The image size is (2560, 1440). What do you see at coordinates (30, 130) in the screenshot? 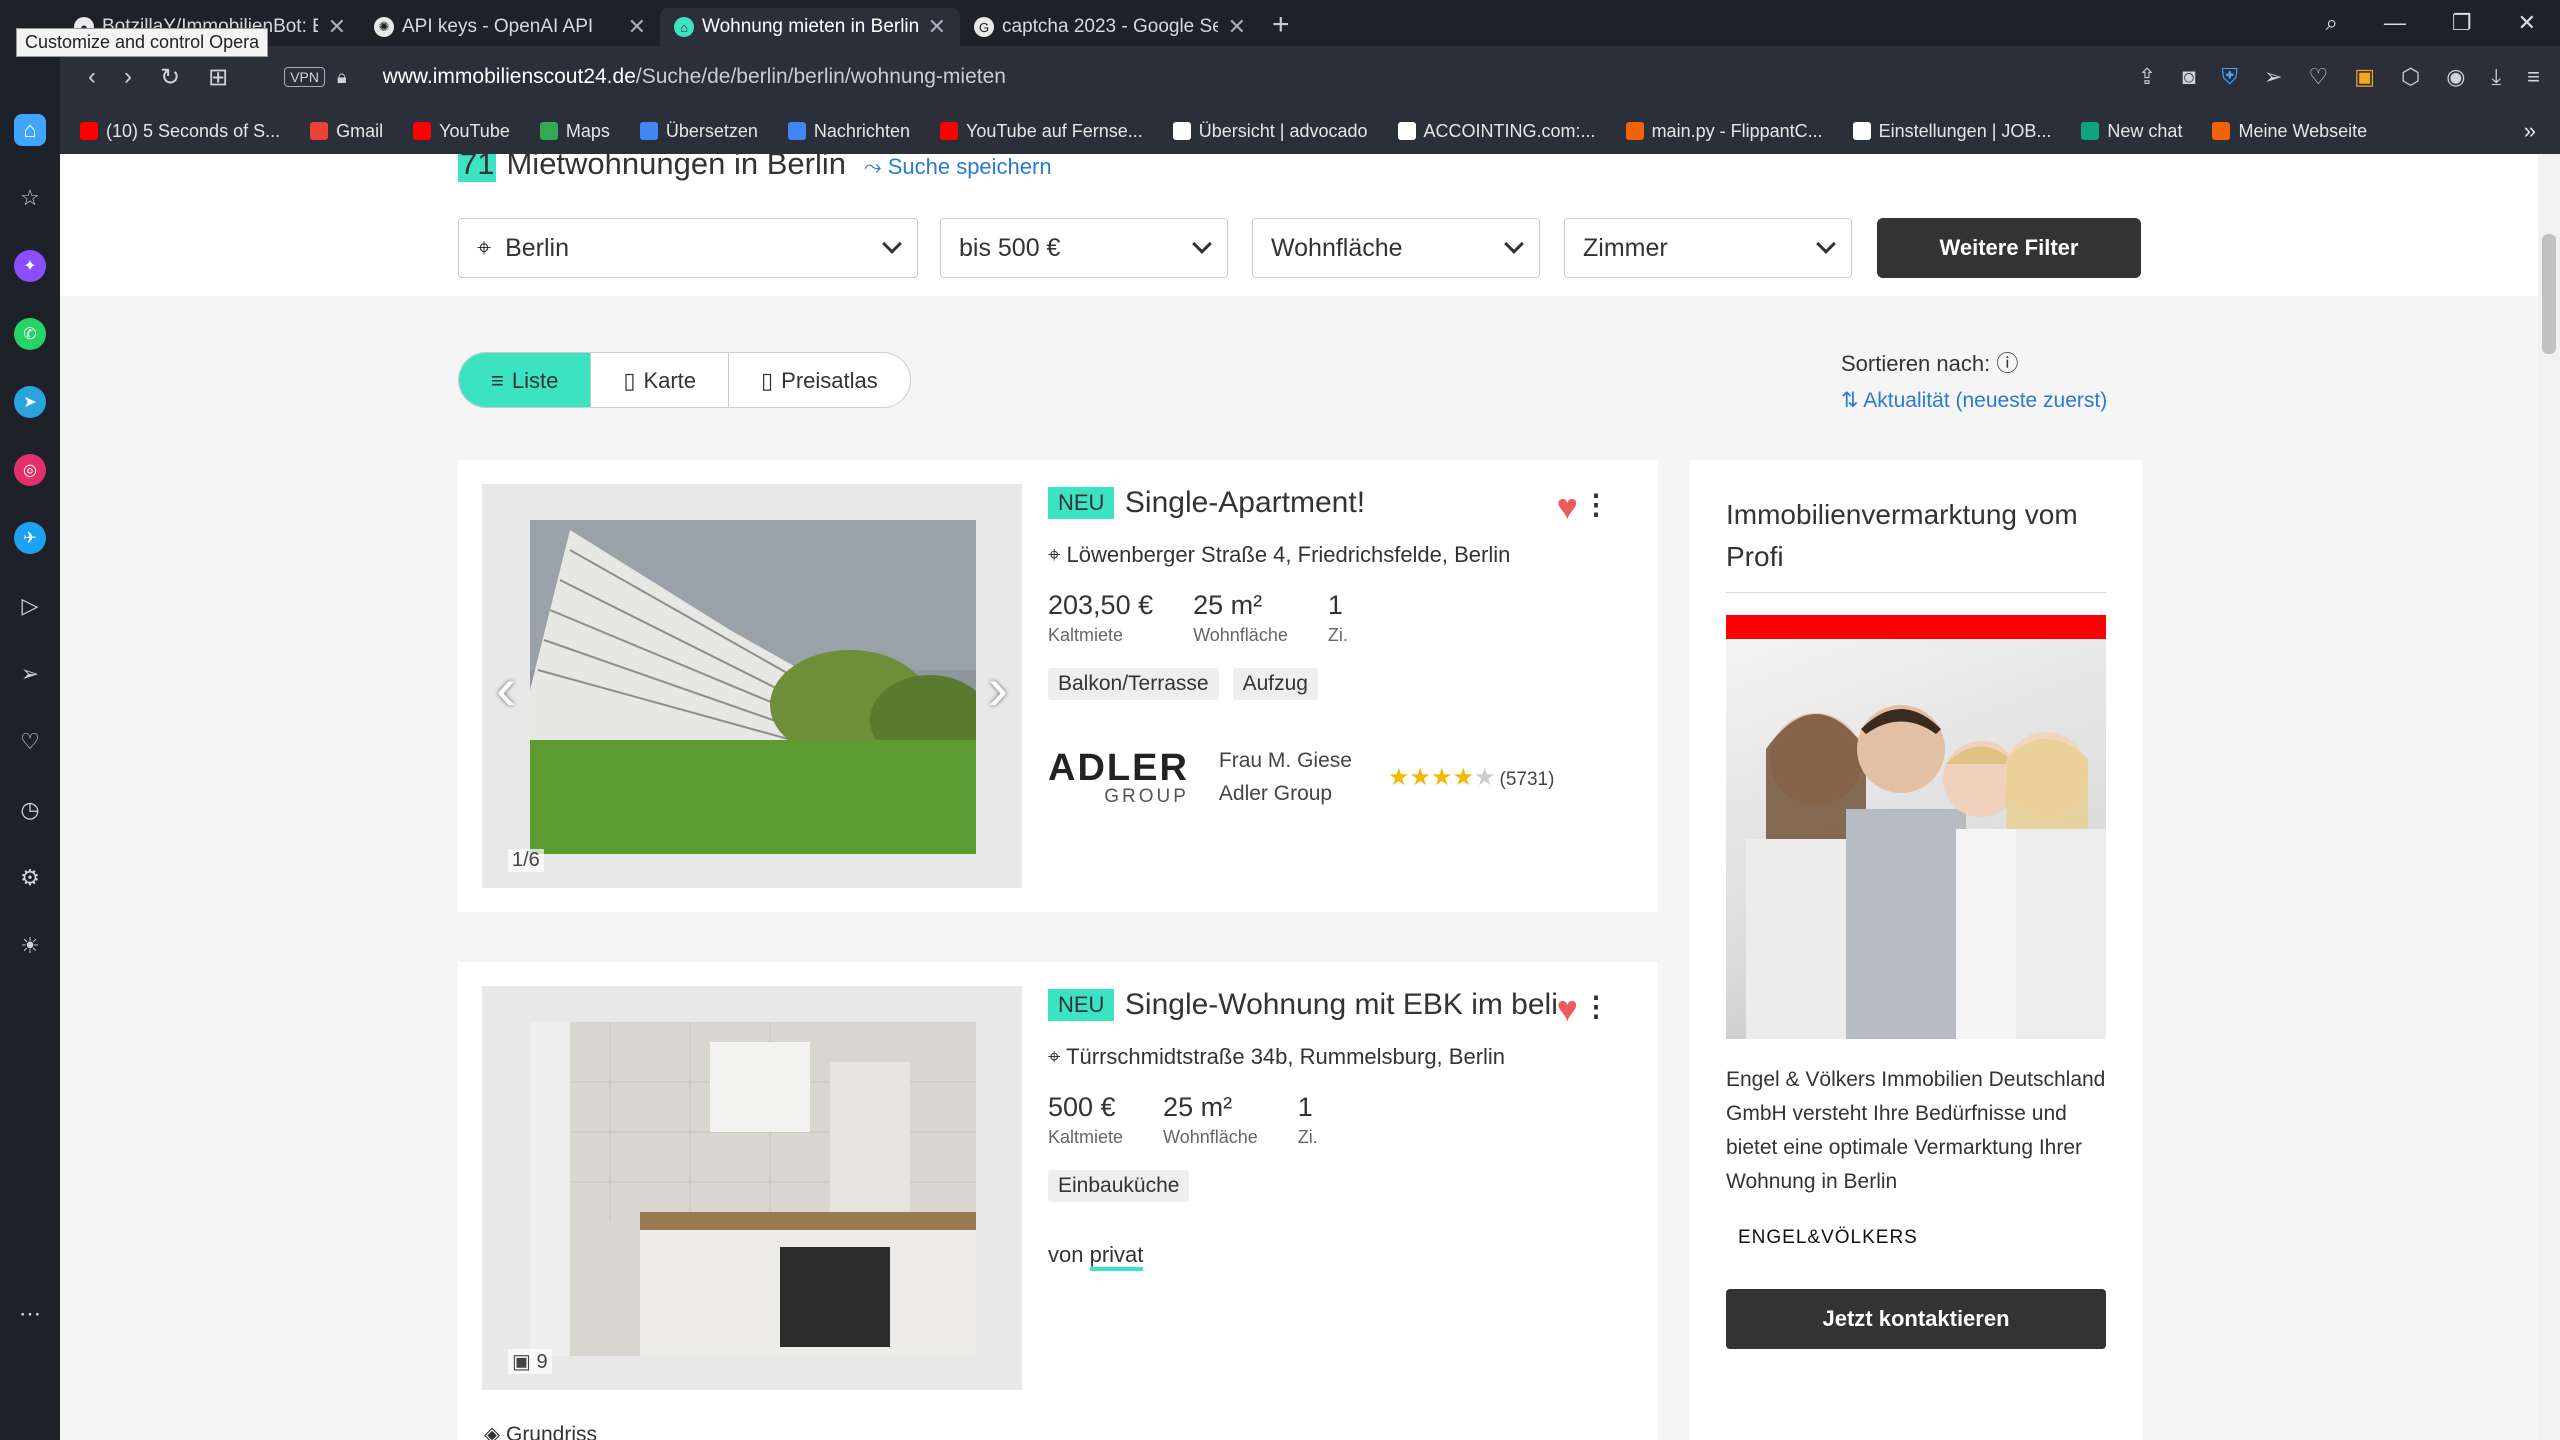
I see `home-icon: ⌂` at bounding box center [30, 130].